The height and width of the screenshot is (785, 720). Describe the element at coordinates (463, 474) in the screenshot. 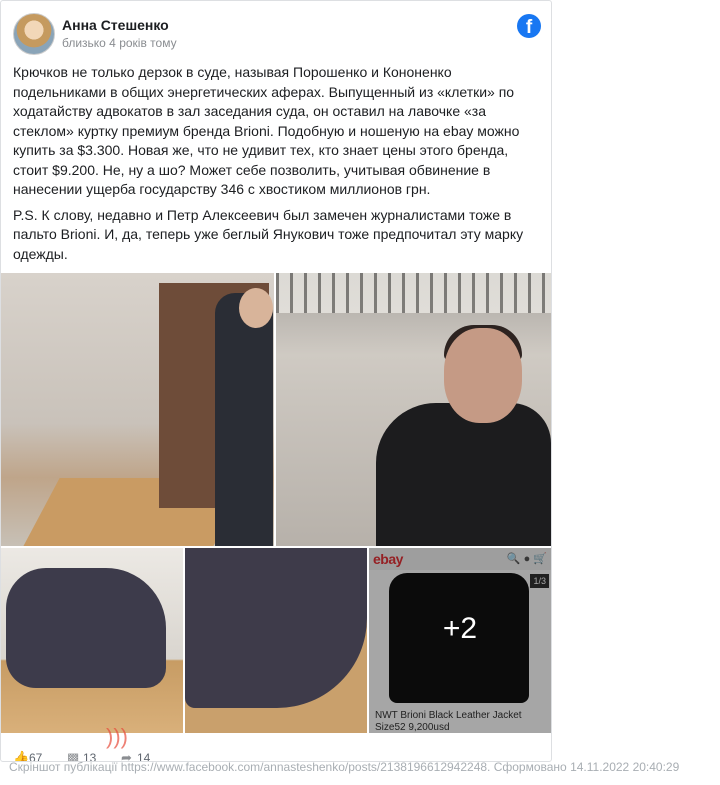

I see `coat-shape` at that location.